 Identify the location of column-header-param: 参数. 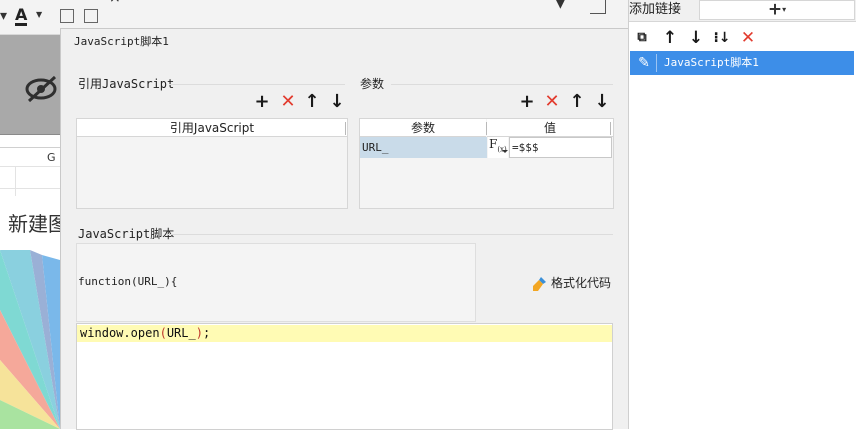
(423, 128).